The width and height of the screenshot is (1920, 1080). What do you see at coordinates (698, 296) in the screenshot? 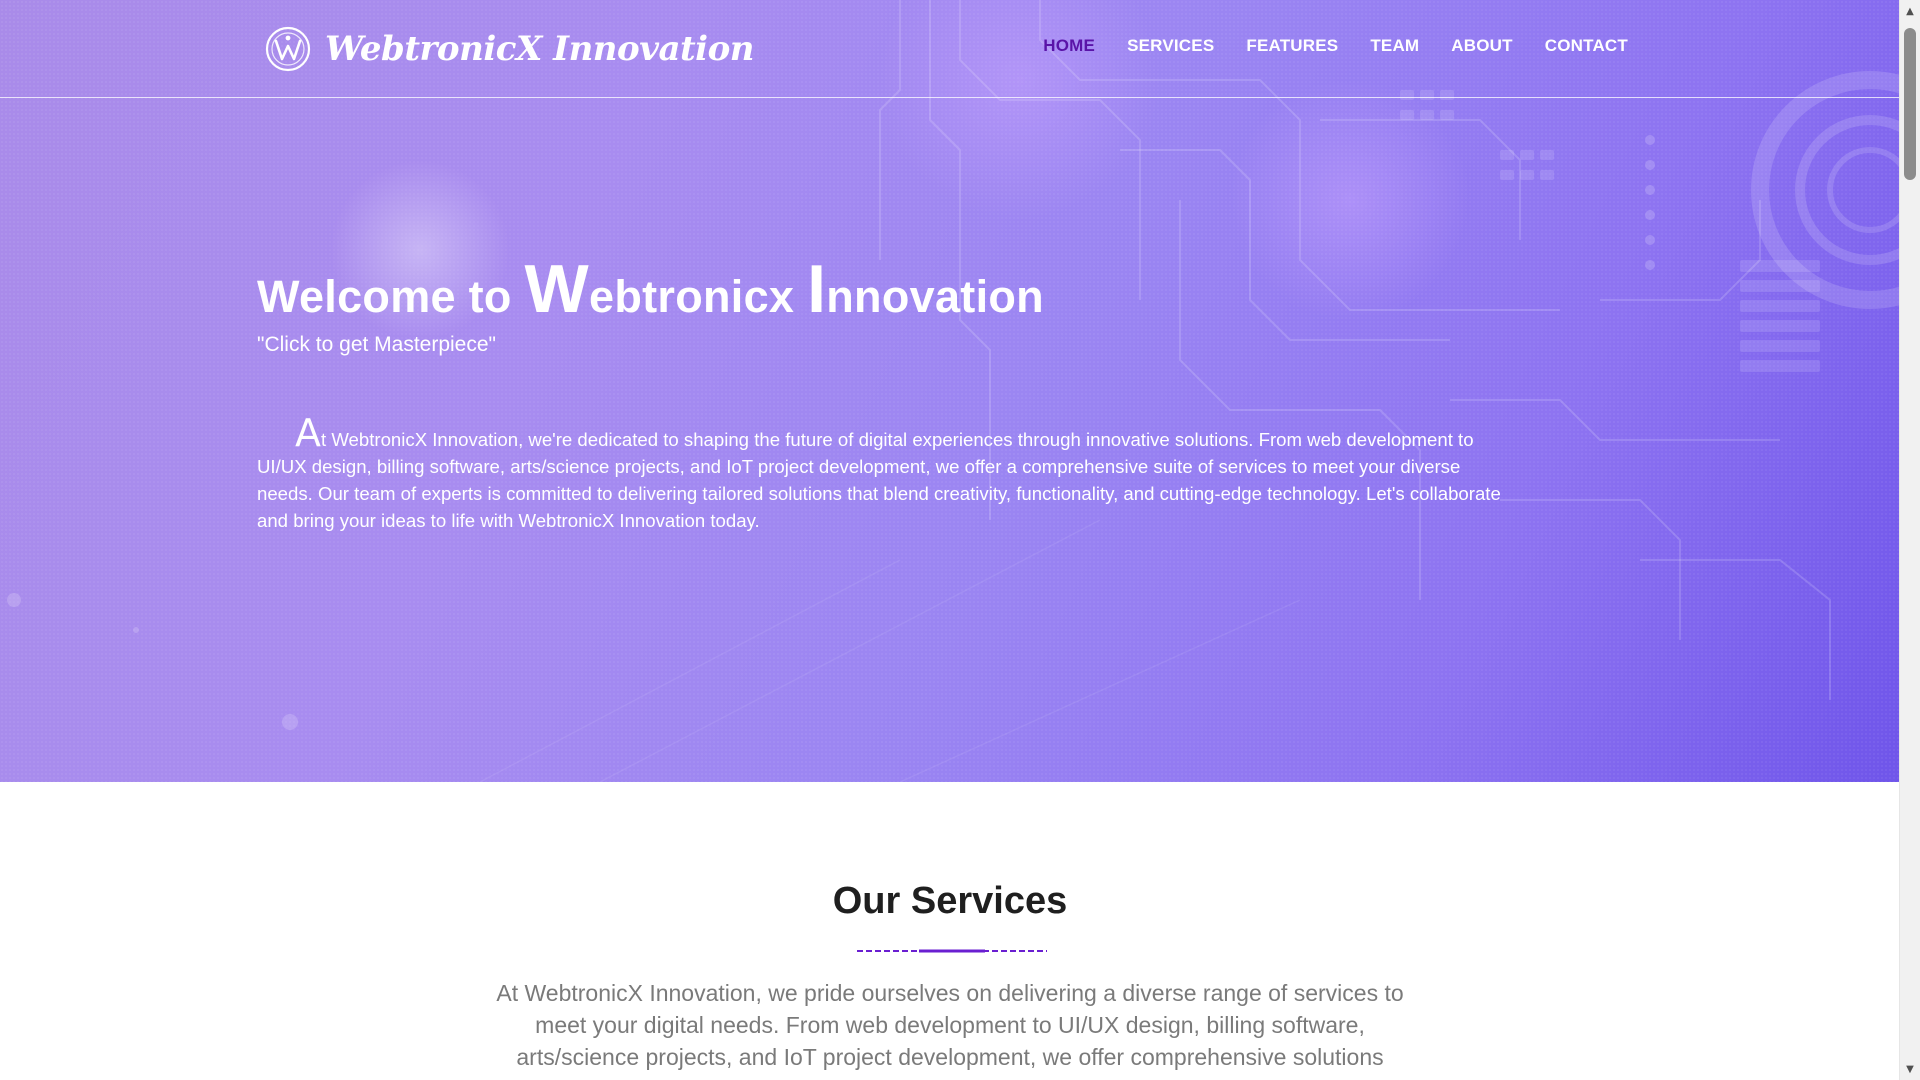
I see `hero-title-rest1: ebtronicx` at bounding box center [698, 296].